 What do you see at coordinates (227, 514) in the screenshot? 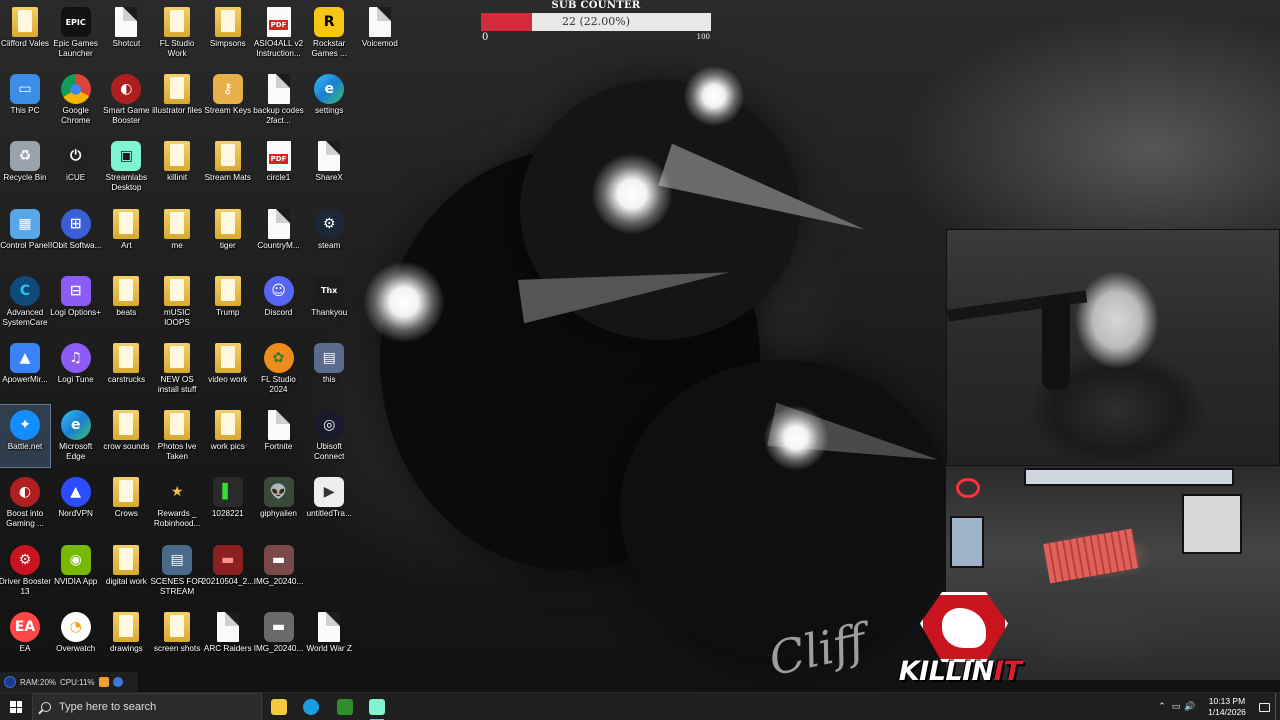
I see `desktop-icon-label: 1028221` at bounding box center [227, 514].